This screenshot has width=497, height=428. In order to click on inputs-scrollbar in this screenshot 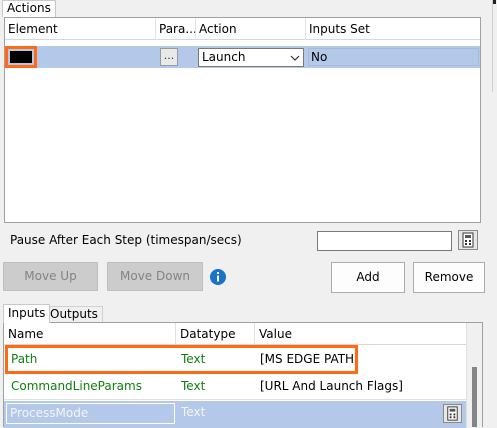, I will do `click(474, 375)`.